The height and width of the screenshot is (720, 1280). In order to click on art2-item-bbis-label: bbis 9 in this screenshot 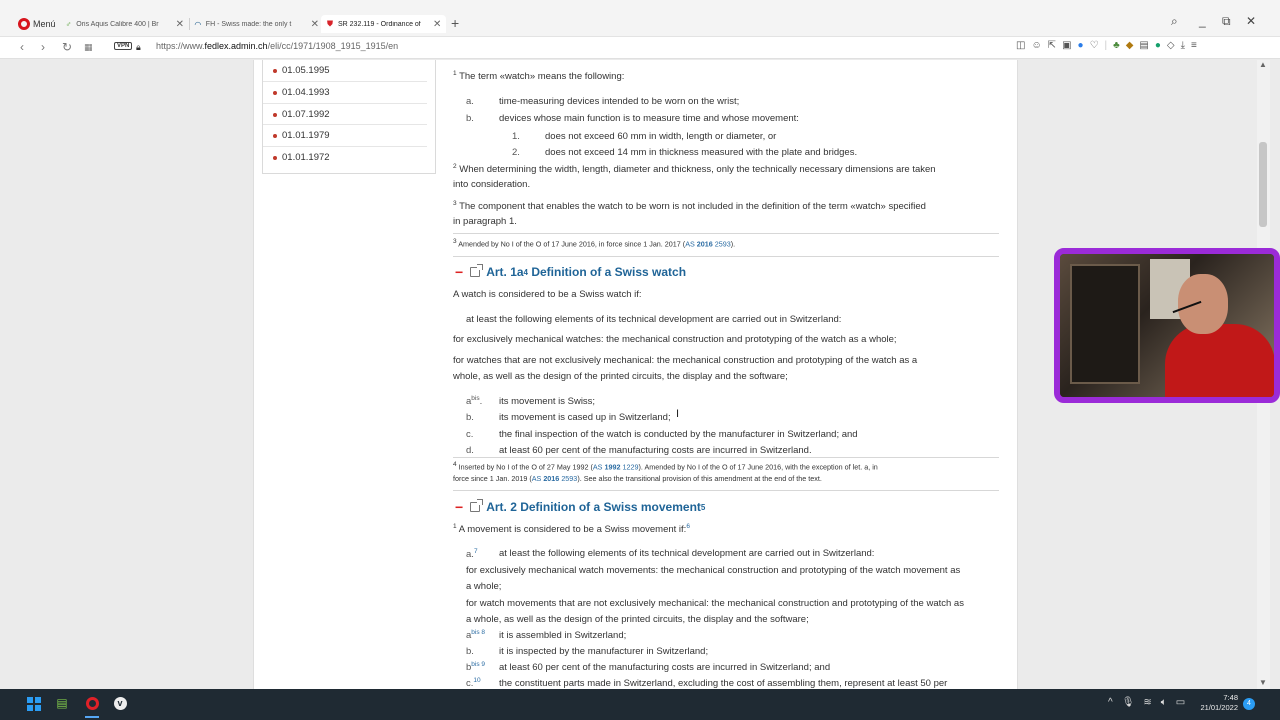, I will do `click(476, 667)`.